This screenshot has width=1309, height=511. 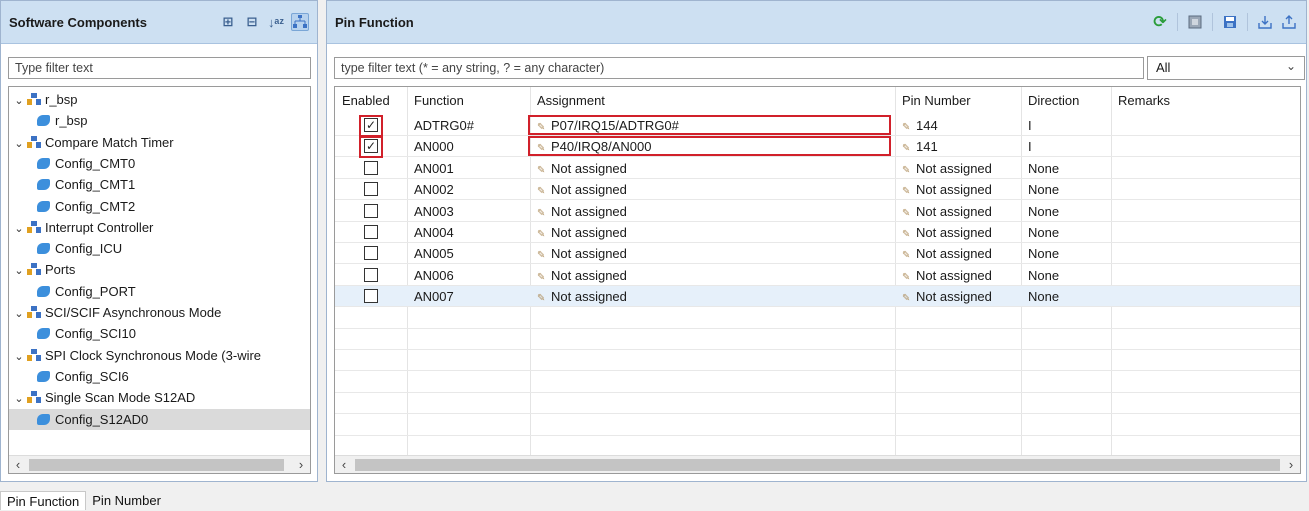 I want to click on column-header: Assignment, so click(x=571, y=101).